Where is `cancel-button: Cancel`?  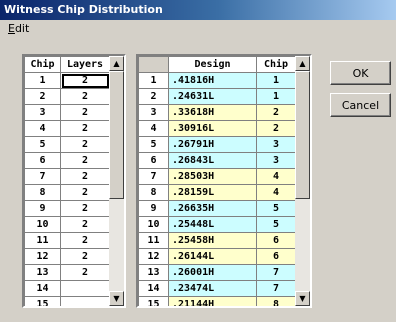
cancel-button: Cancel is located at coordinates (360, 105).